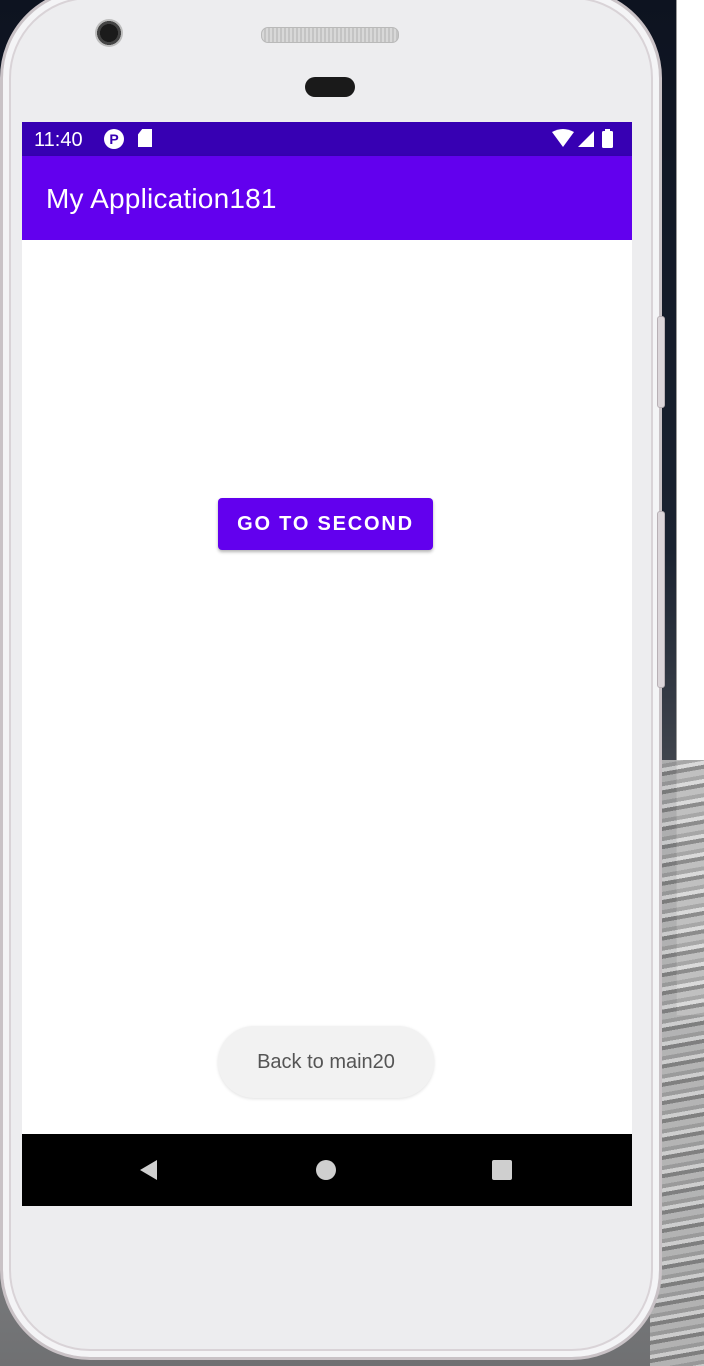 This screenshot has width=704, height=1366. I want to click on back-button, so click(149, 1170).